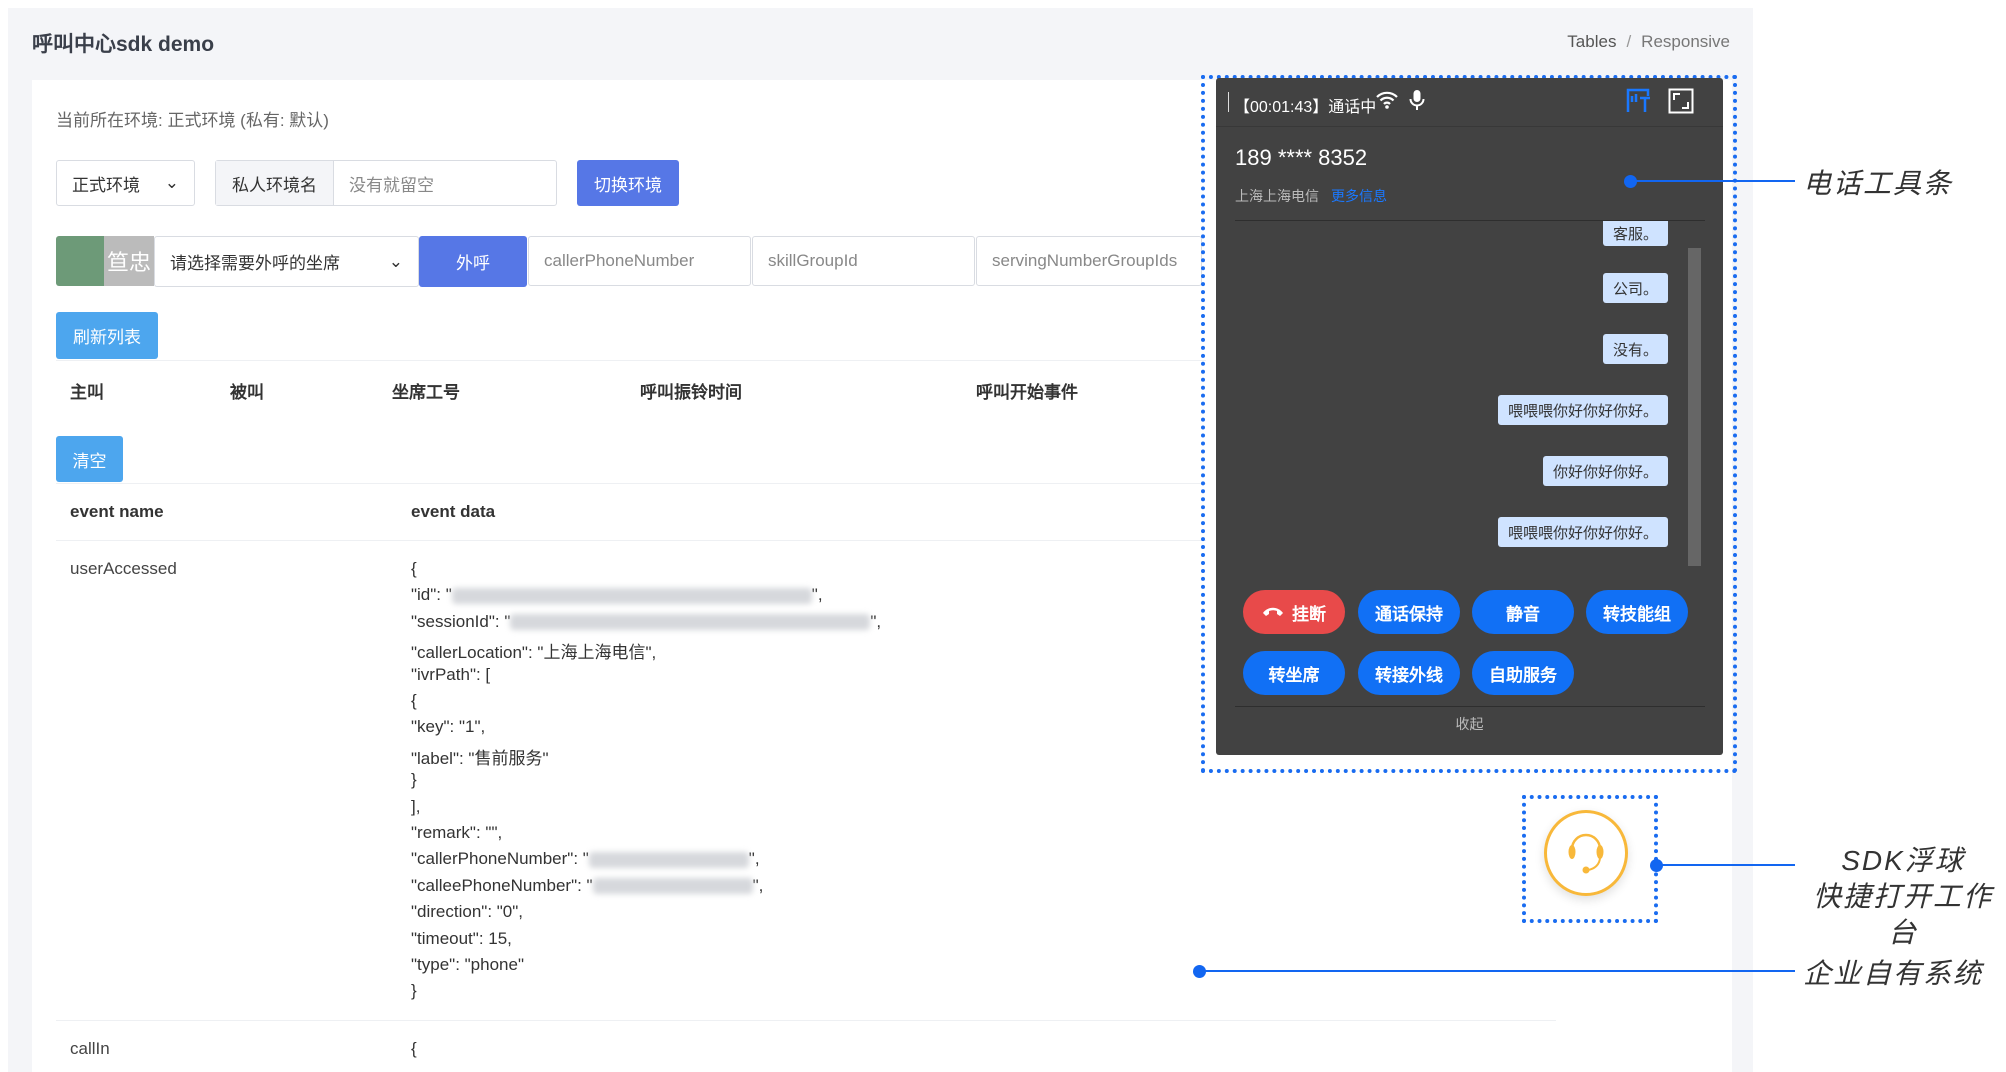  What do you see at coordinates (1417, 102) in the screenshot?
I see `microphone-icon` at bounding box center [1417, 102].